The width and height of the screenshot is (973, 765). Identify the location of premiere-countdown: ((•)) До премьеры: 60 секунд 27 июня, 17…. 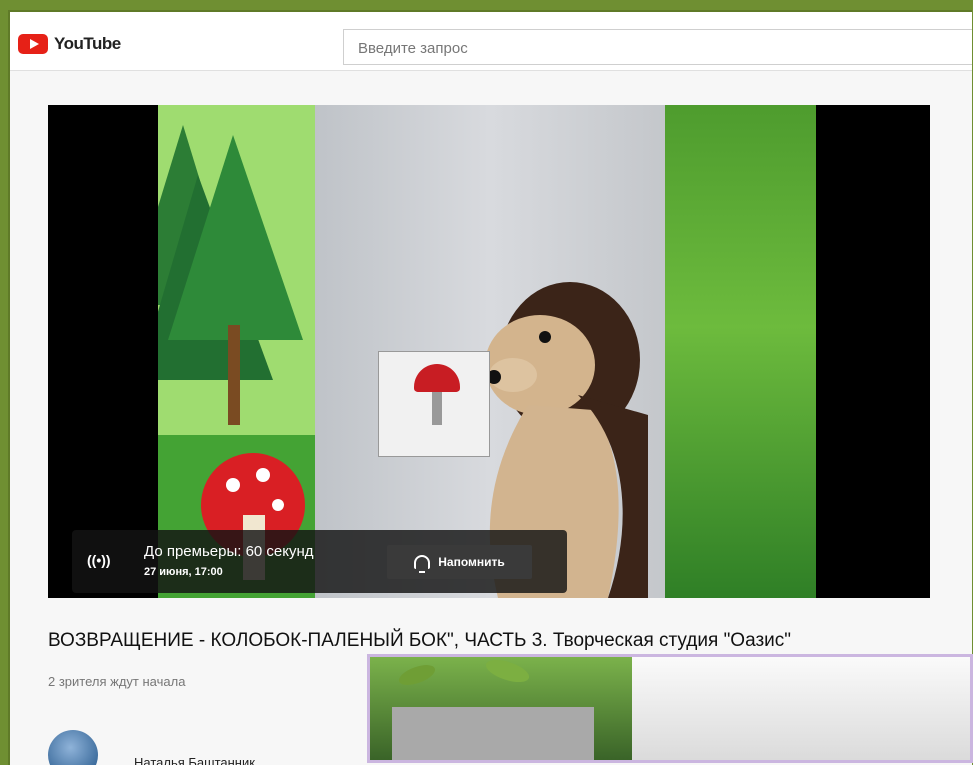
(319, 561).